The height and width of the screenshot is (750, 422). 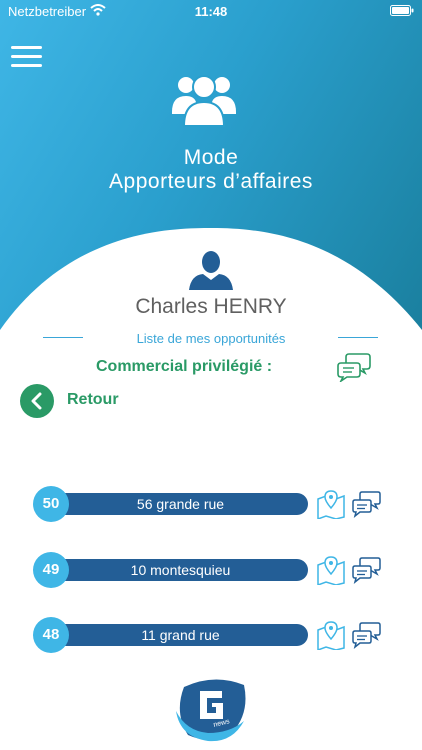 What do you see at coordinates (93, 399) in the screenshot?
I see `back-label: Retour` at bounding box center [93, 399].